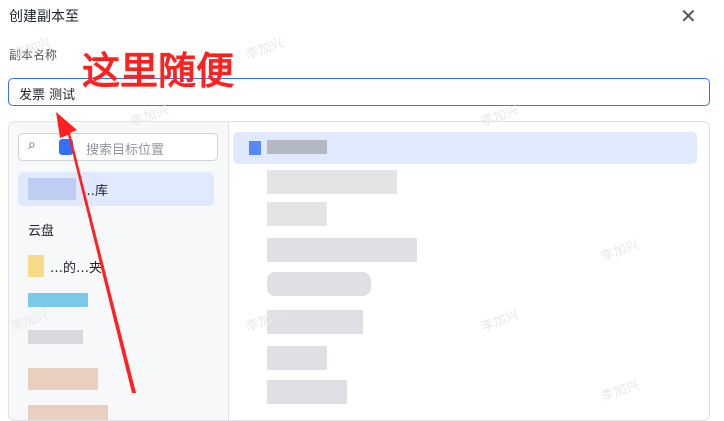 The height and width of the screenshot is (421, 724). Describe the element at coordinates (265, 49) in the screenshot. I see `watermark: 李加兴` at that location.